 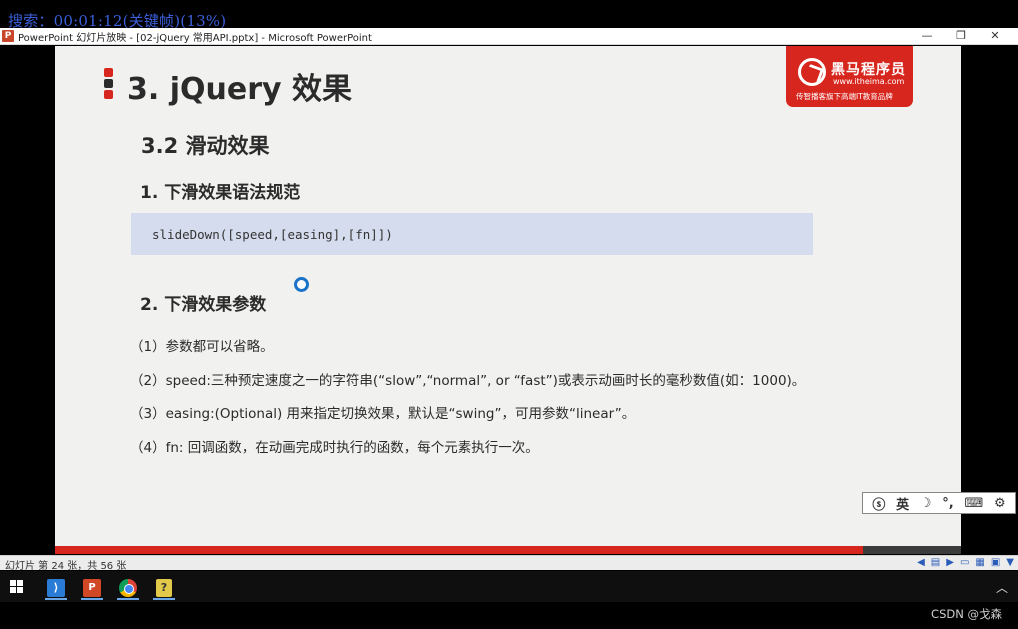 I want to click on tray-expand-icon: ︿, so click(x=1002, y=587).